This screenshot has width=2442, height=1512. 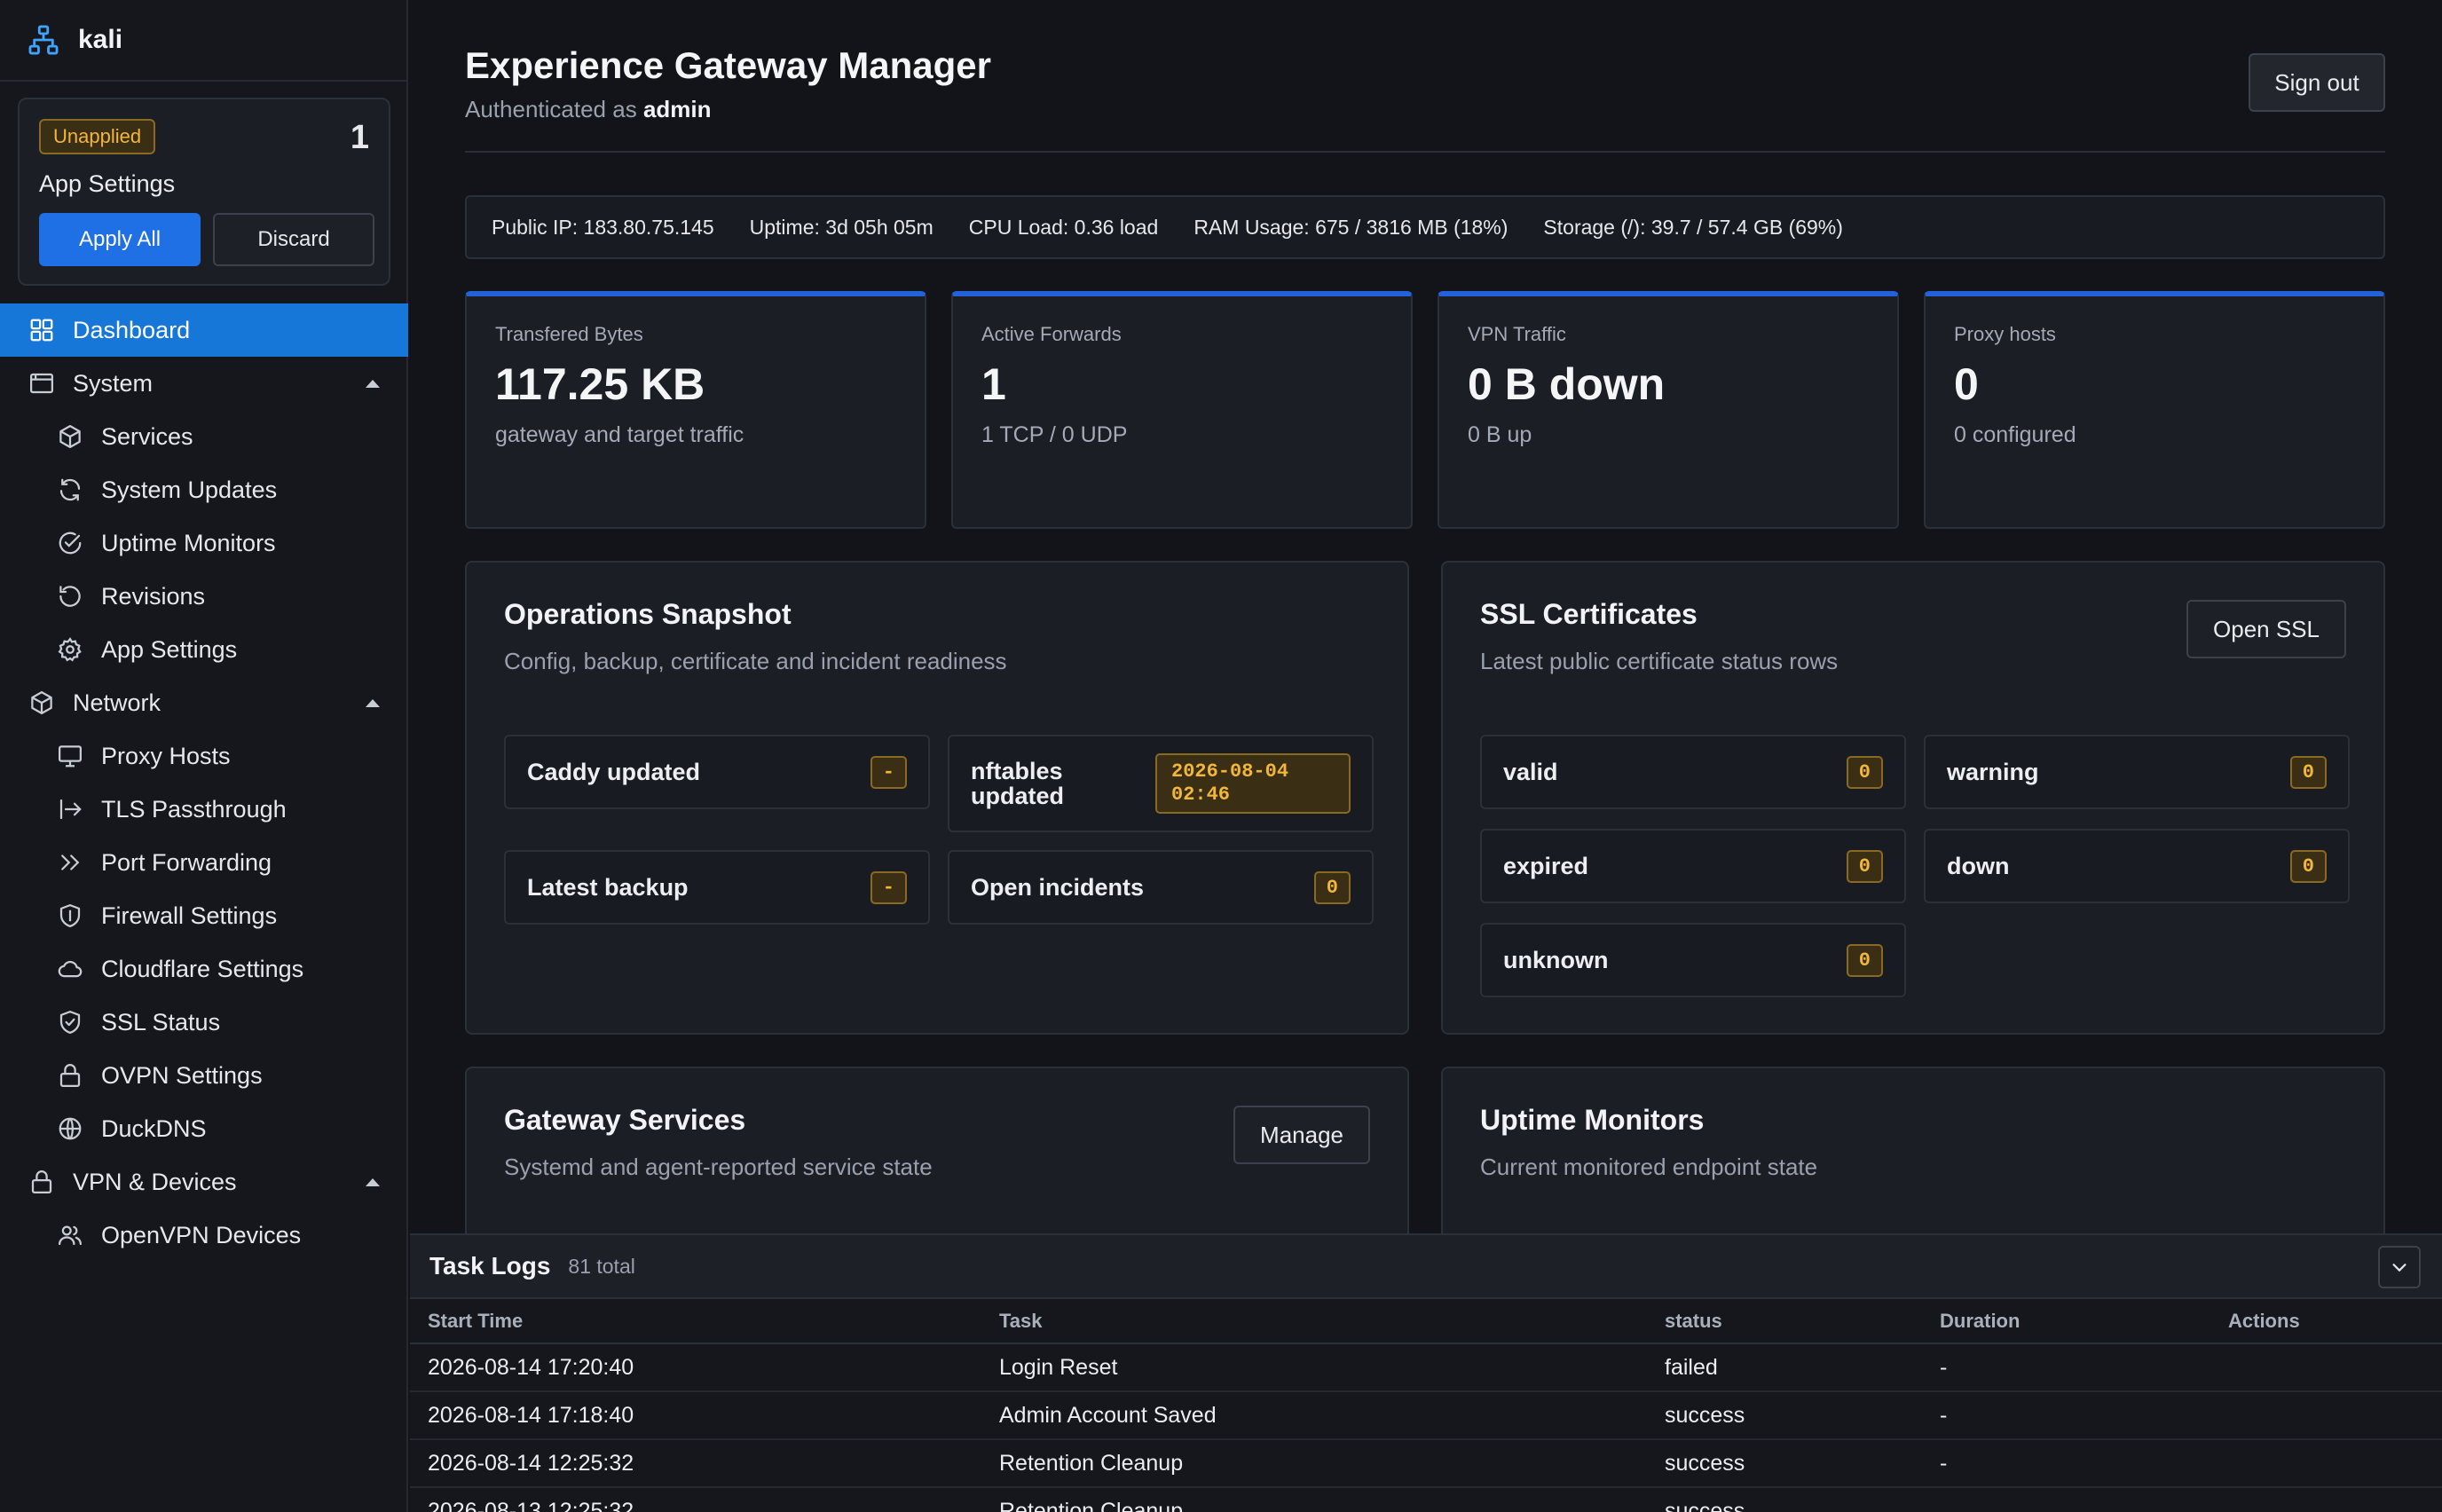 What do you see at coordinates (70, 756) in the screenshot?
I see `monitor-icon` at bounding box center [70, 756].